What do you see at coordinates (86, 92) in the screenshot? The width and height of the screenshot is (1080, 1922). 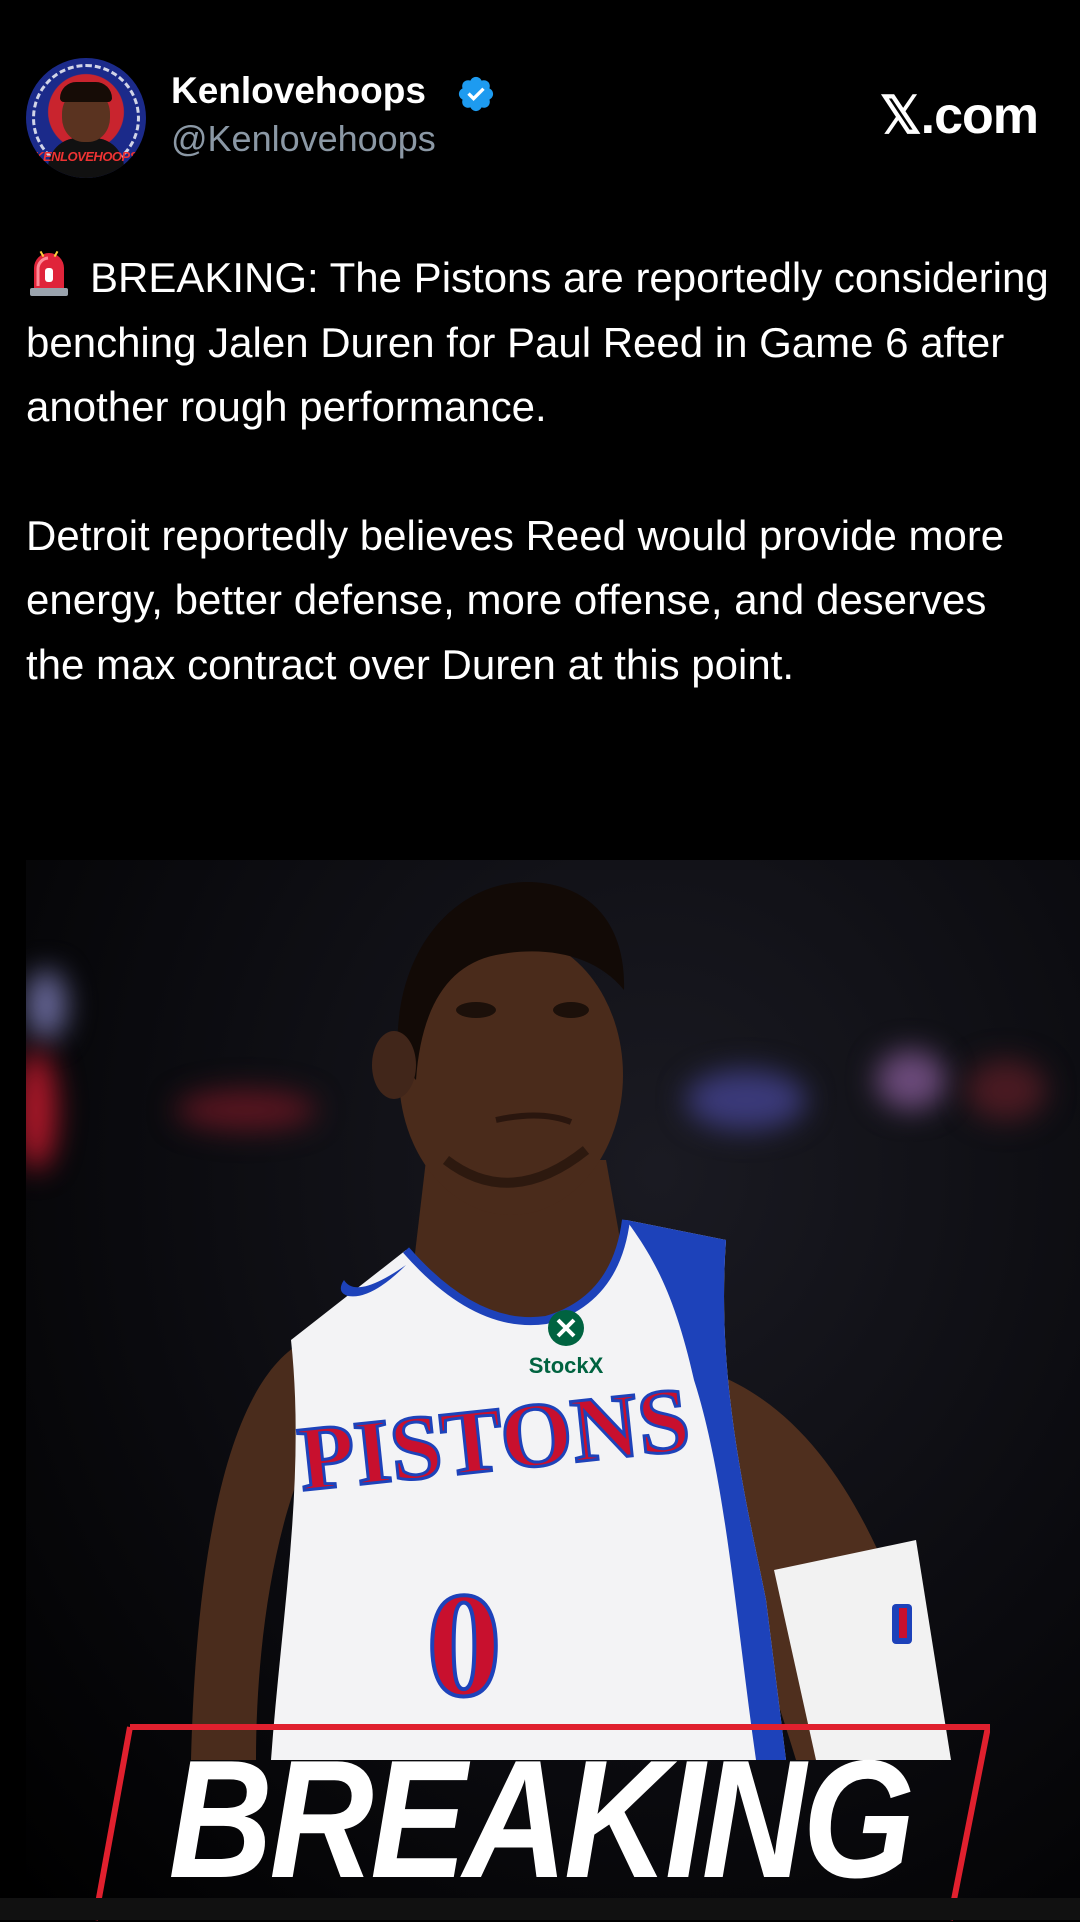 I see `avatar-hair` at bounding box center [86, 92].